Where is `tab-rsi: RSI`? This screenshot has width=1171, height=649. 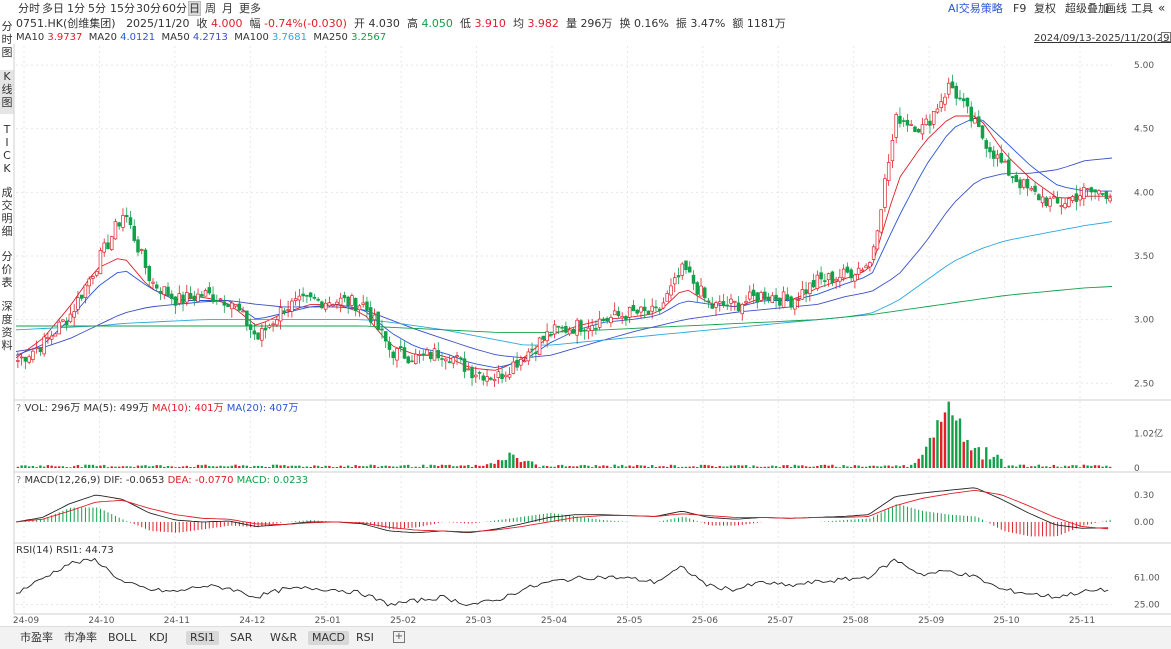
tab-rsi: RSI is located at coordinates (365, 638).